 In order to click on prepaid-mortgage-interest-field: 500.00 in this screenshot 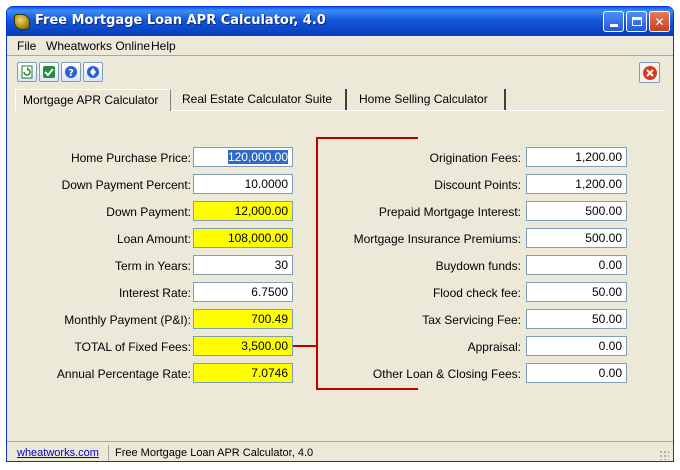, I will do `click(576, 211)`.